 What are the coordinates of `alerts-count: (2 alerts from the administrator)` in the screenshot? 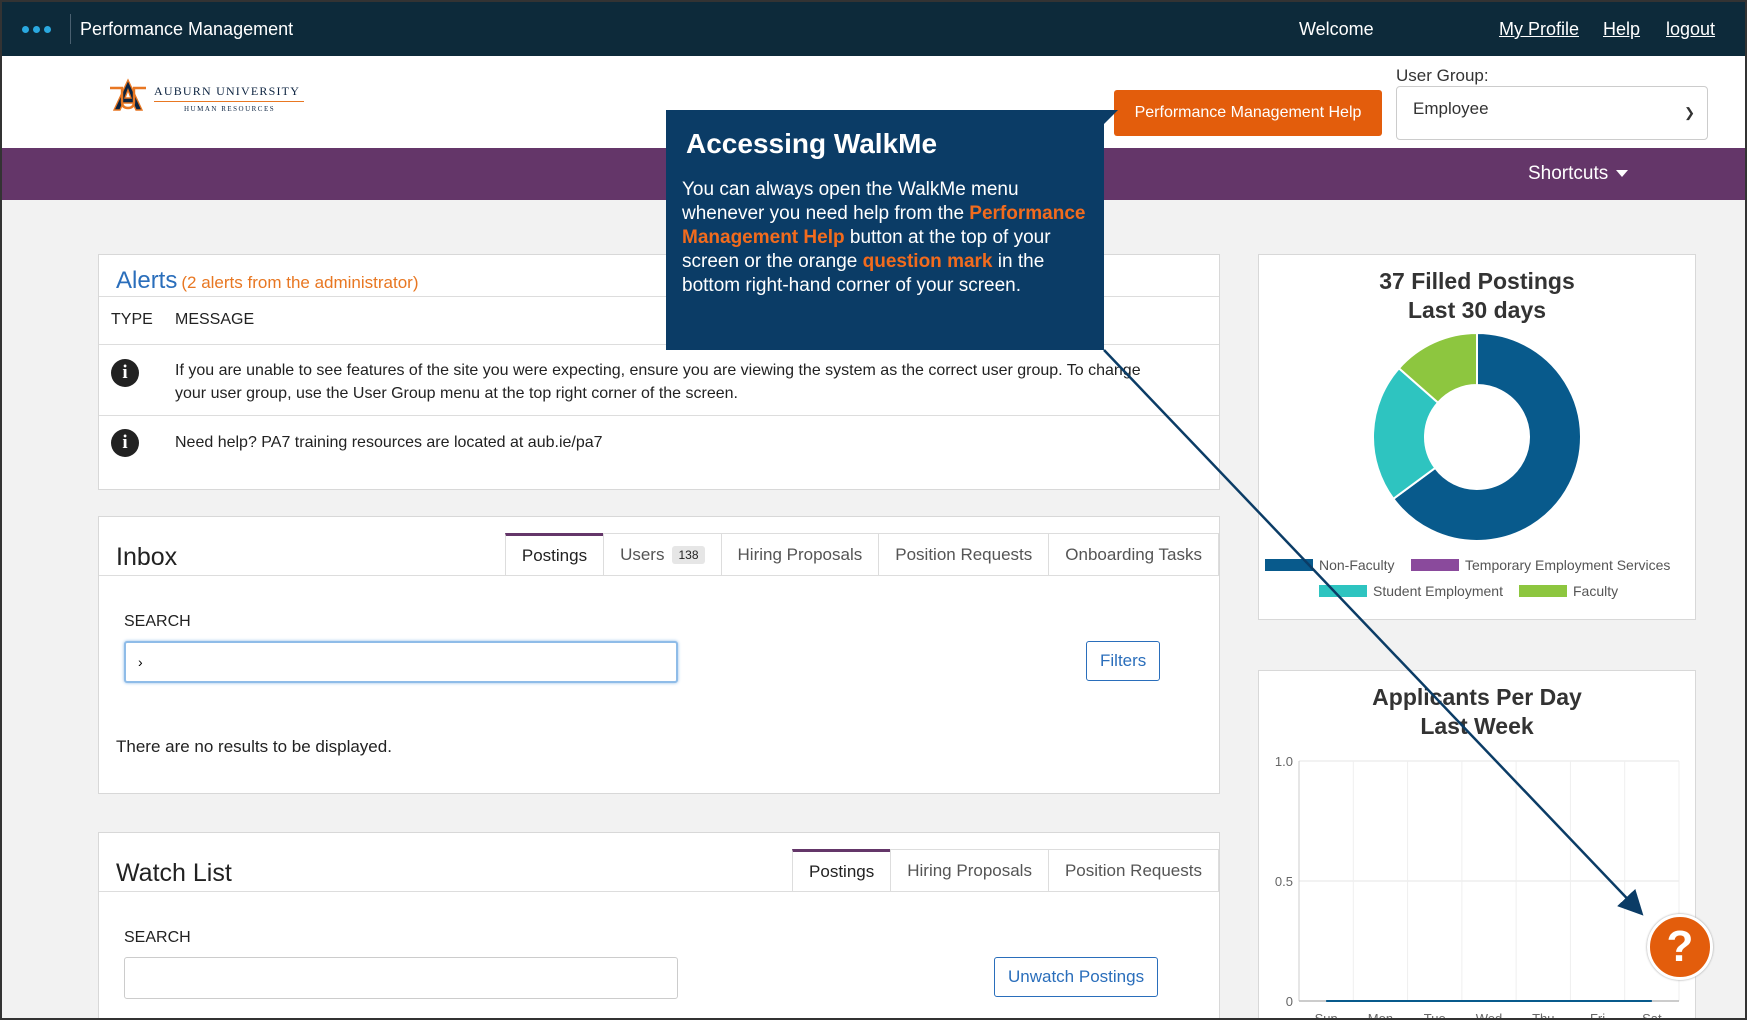 It's located at (300, 282).